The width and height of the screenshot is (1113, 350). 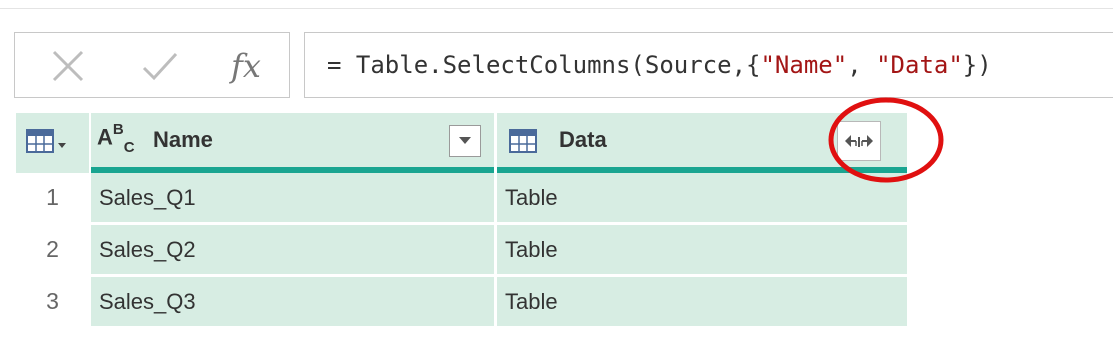 I want to click on table-row: 2 Sales_Q2 Table, so click(x=461, y=250).